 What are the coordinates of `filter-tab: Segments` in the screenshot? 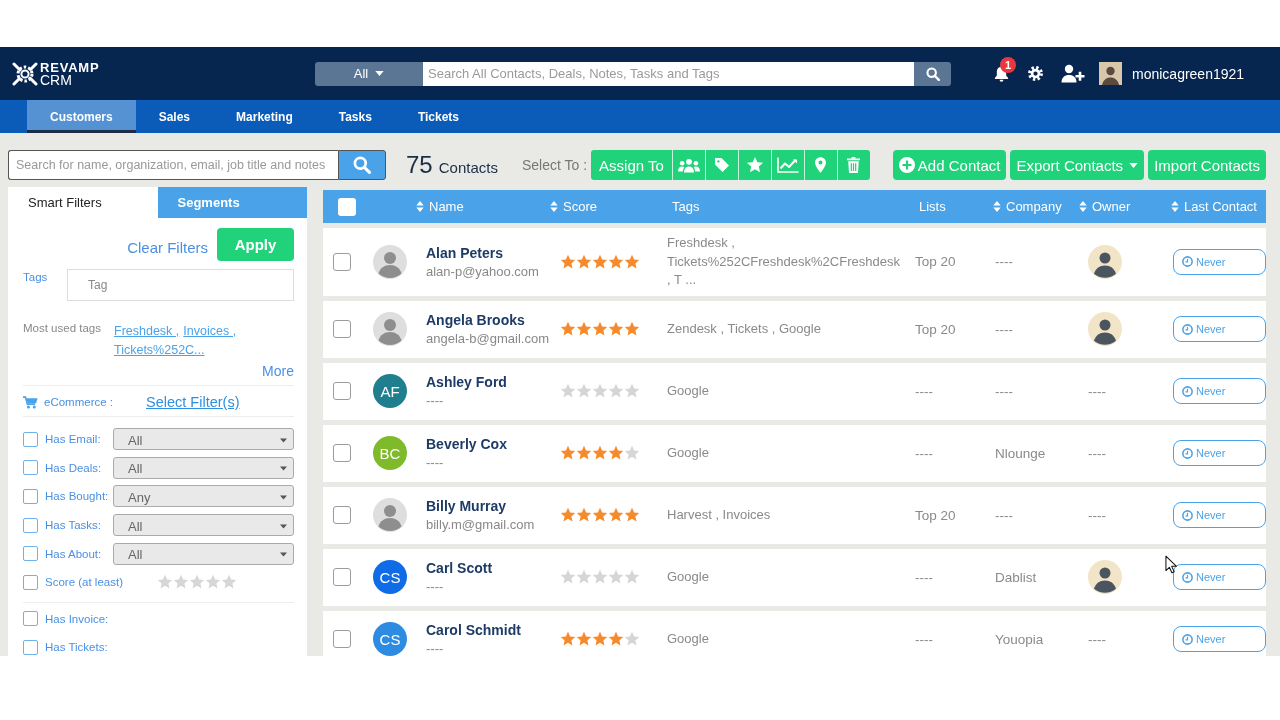 It's located at (232, 202).